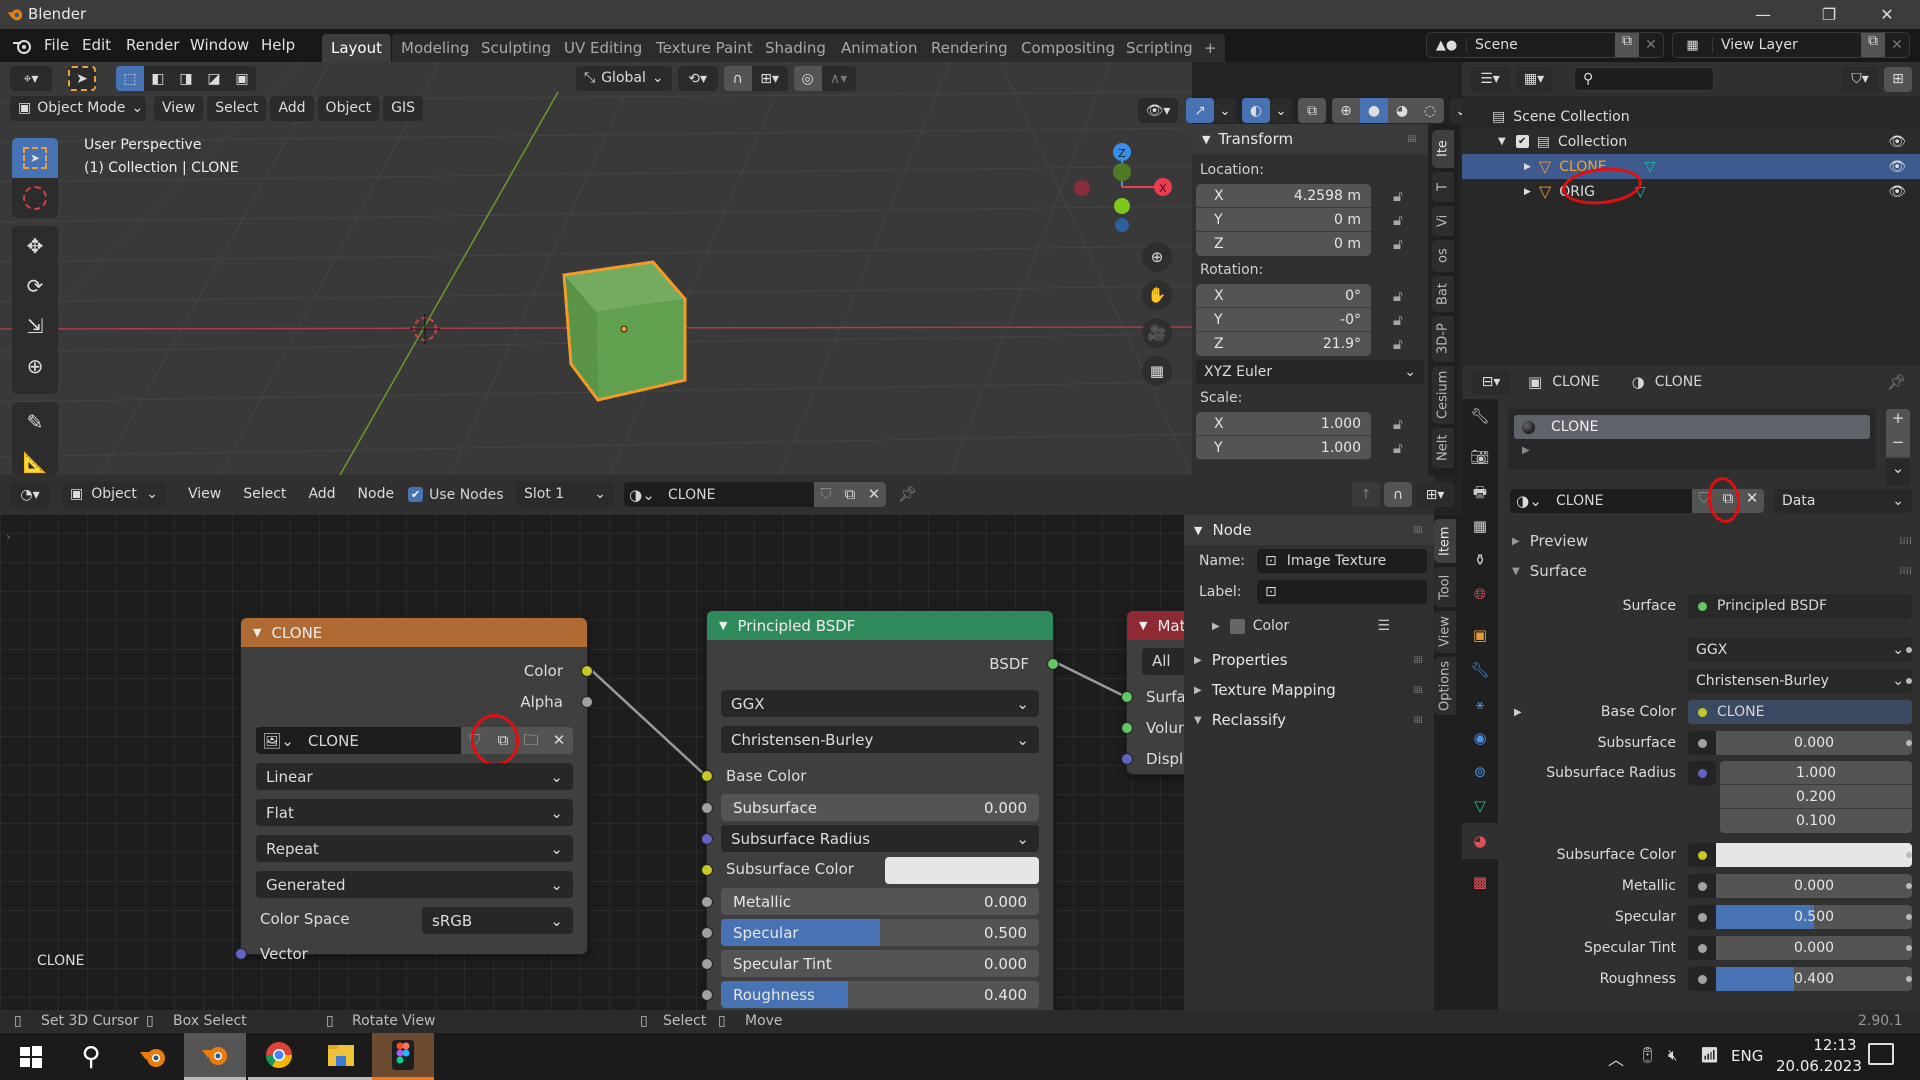  I want to click on sidebar-tab-bat: Bat, so click(1443, 294).